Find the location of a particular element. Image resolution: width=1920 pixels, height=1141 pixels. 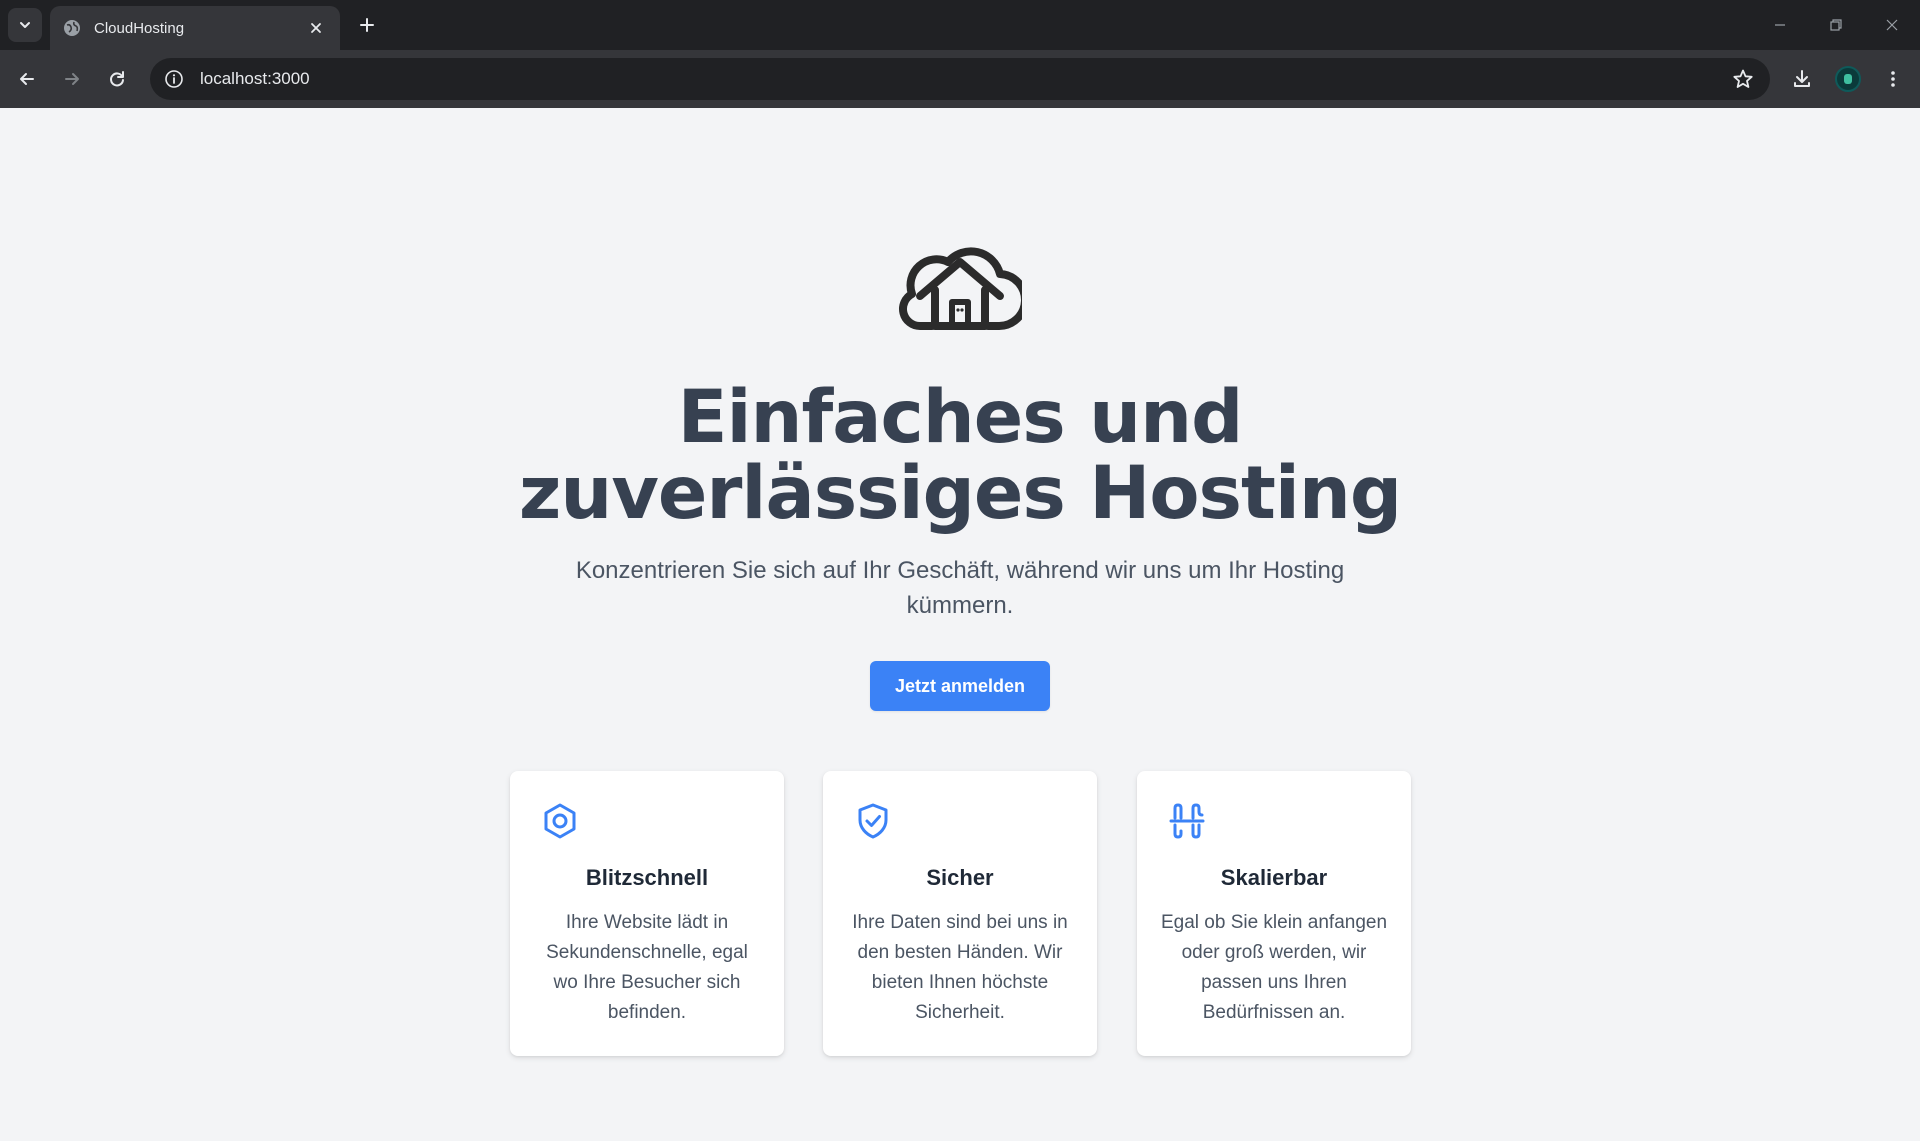

feature-title: Skalierbar is located at coordinates (1274, 877).